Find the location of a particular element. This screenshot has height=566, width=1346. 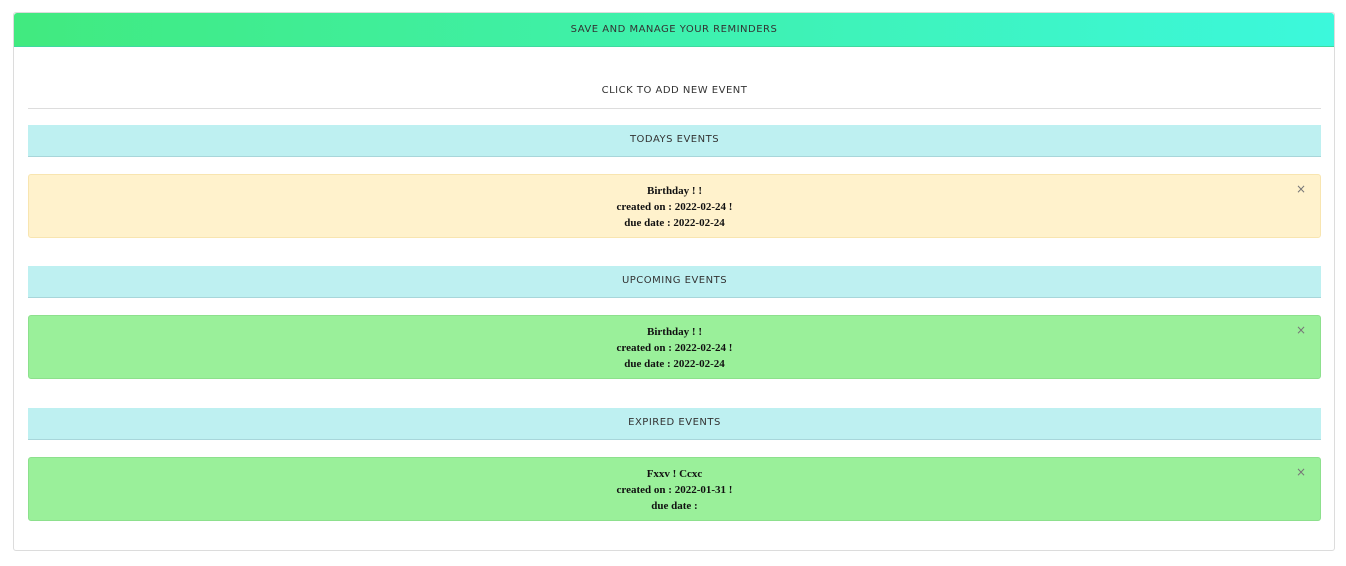

section-expired-events: EXPIRED EVENTS is located at coordinates (674, 424).